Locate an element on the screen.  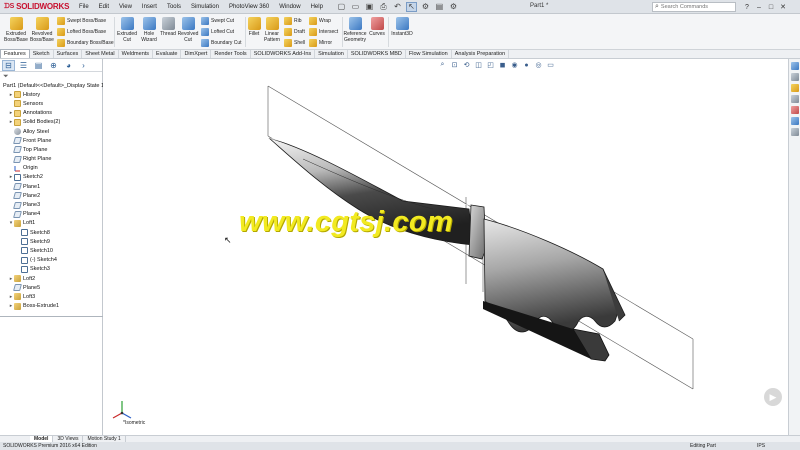
appearances-icon is located at coordinates (794, 110).